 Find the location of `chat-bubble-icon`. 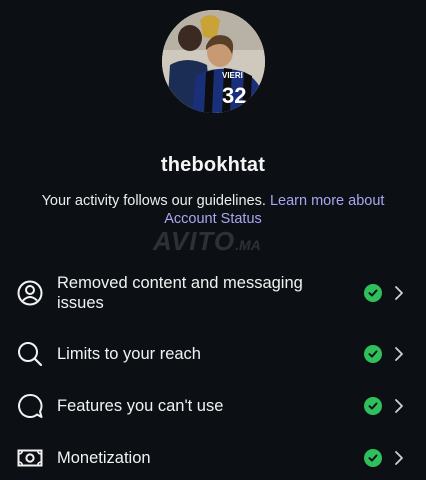

chat-bubble-icon is located at coordinates (30, 406).